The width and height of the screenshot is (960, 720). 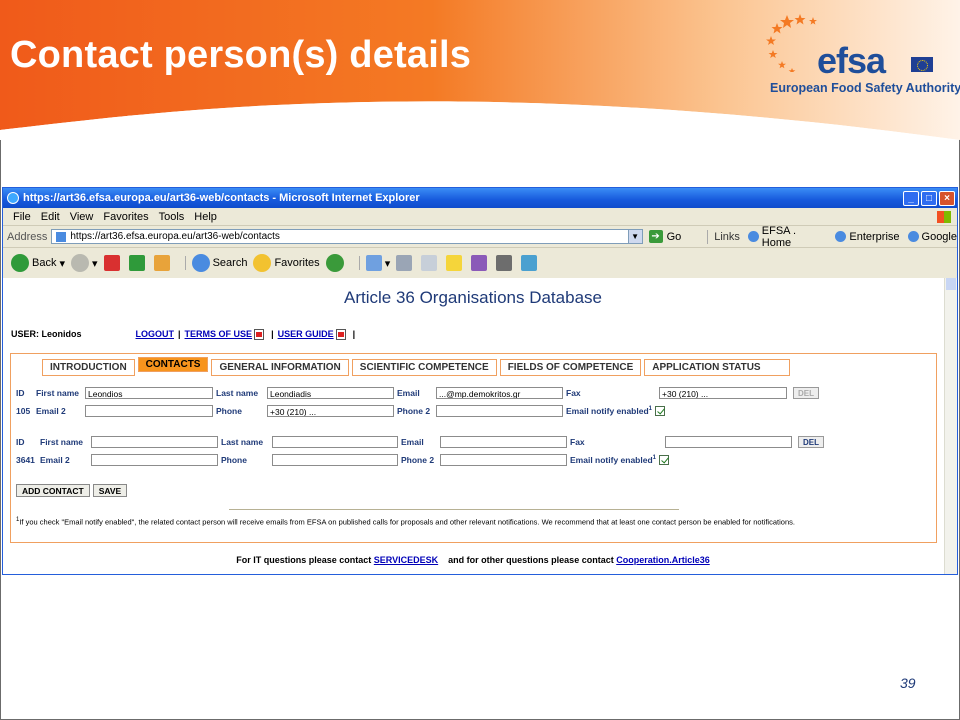 What do you see at coordinates (674, 236) in the screenshot?
I see `go-label: Go` at bounding box center [674, 236].